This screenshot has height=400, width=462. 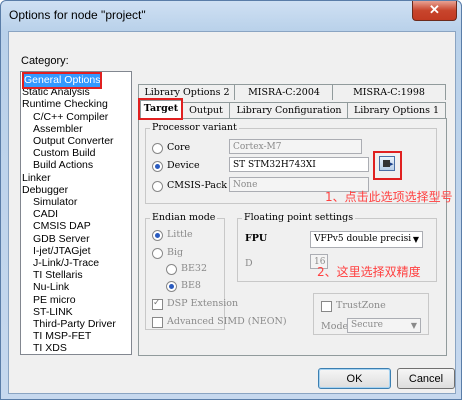 I want to click on category-item: TI Stellaris, so click(x=58, y=275).